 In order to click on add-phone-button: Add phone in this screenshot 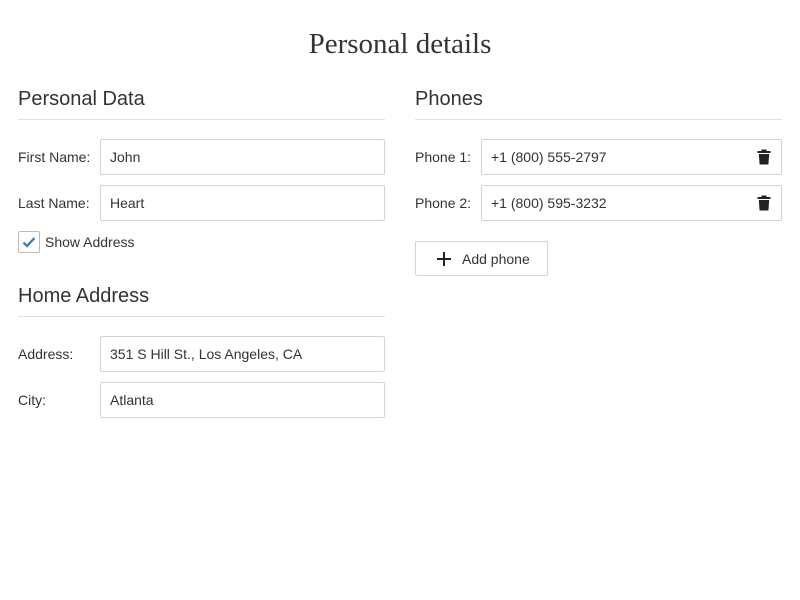, I will do `click(481, 258)`.